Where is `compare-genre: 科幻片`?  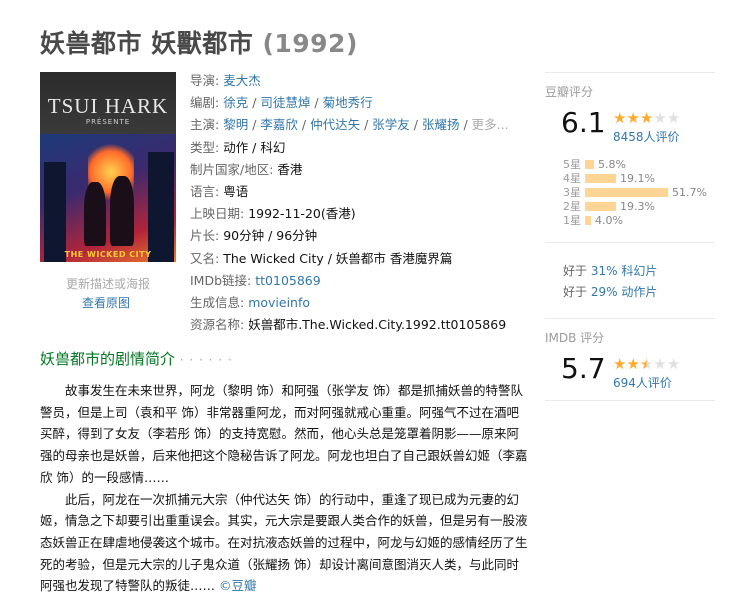
compare-genre: 科幻片 is located at coordinates (639, 271).